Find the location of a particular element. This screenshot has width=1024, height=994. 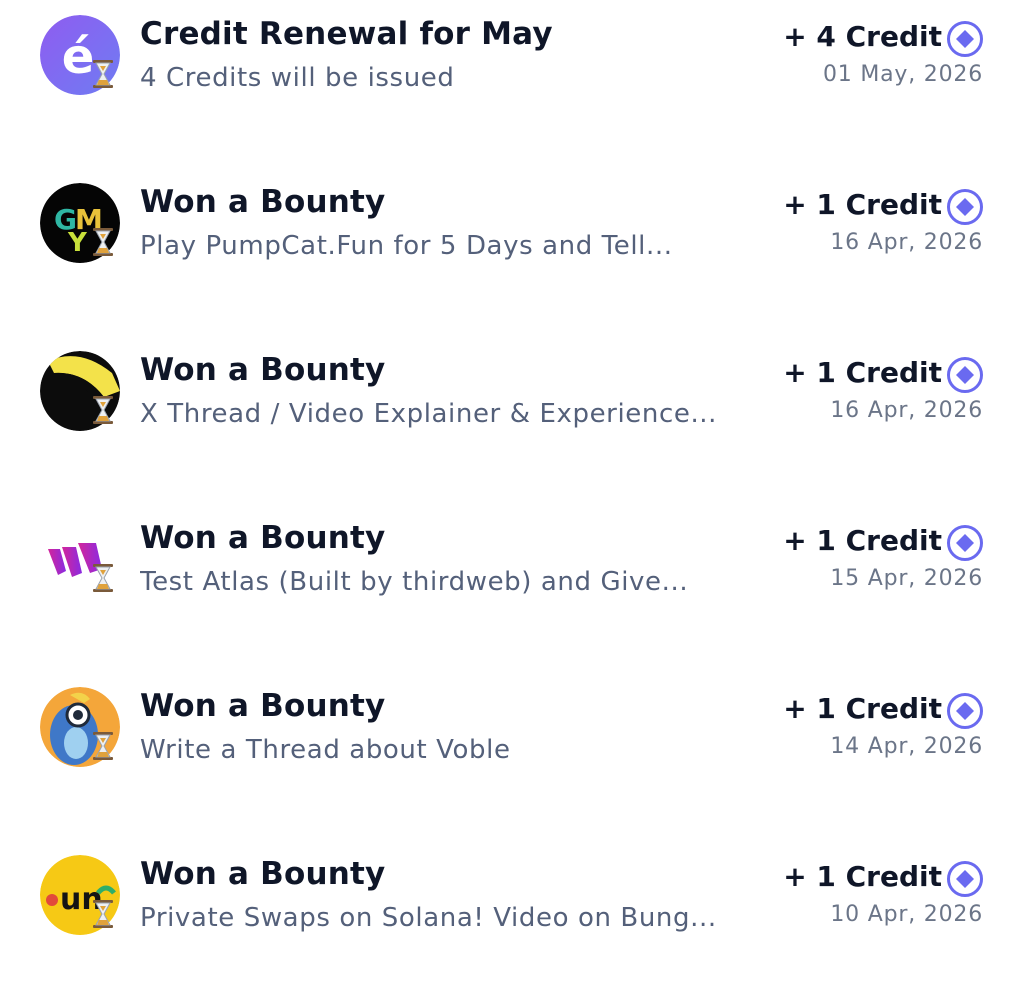

transaction-date: 01 May, 2026 is located at coordinates (902, 74).